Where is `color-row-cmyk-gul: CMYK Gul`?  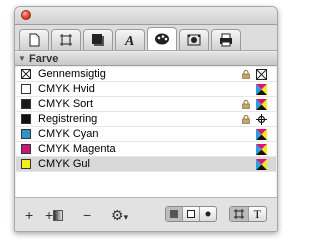 color-row-cmyk-gul: CMYK Gul is located at coordinates (146, 164).